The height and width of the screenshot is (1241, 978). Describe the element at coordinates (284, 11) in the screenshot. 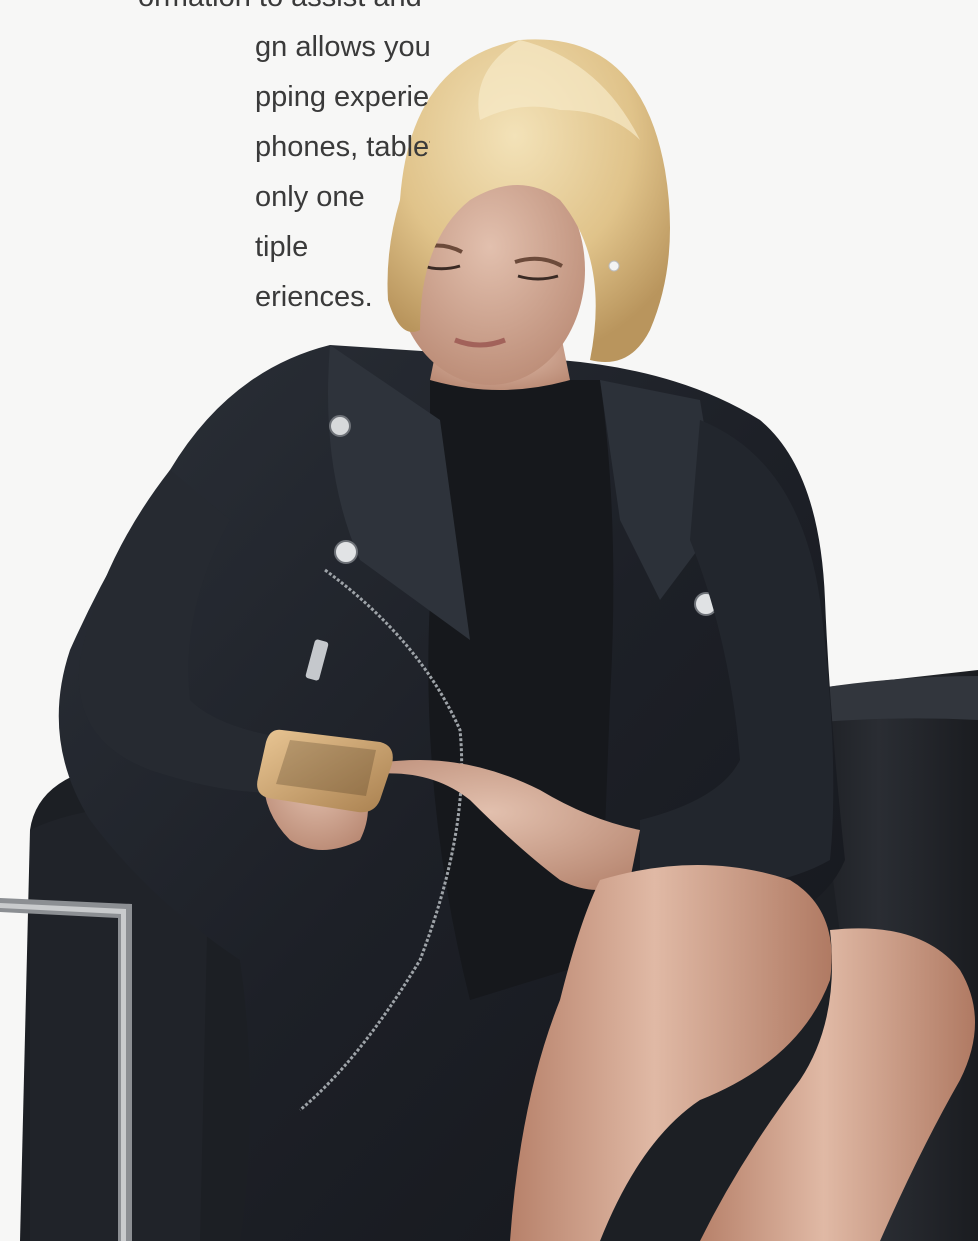

I see `copy-line: ormation to assist and` at that location.